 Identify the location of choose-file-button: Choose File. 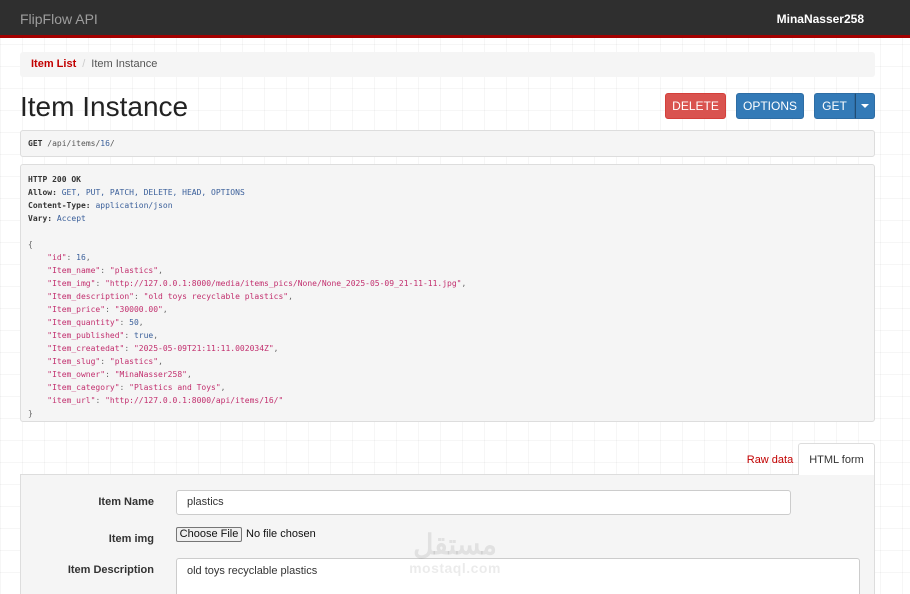
(209, 534).